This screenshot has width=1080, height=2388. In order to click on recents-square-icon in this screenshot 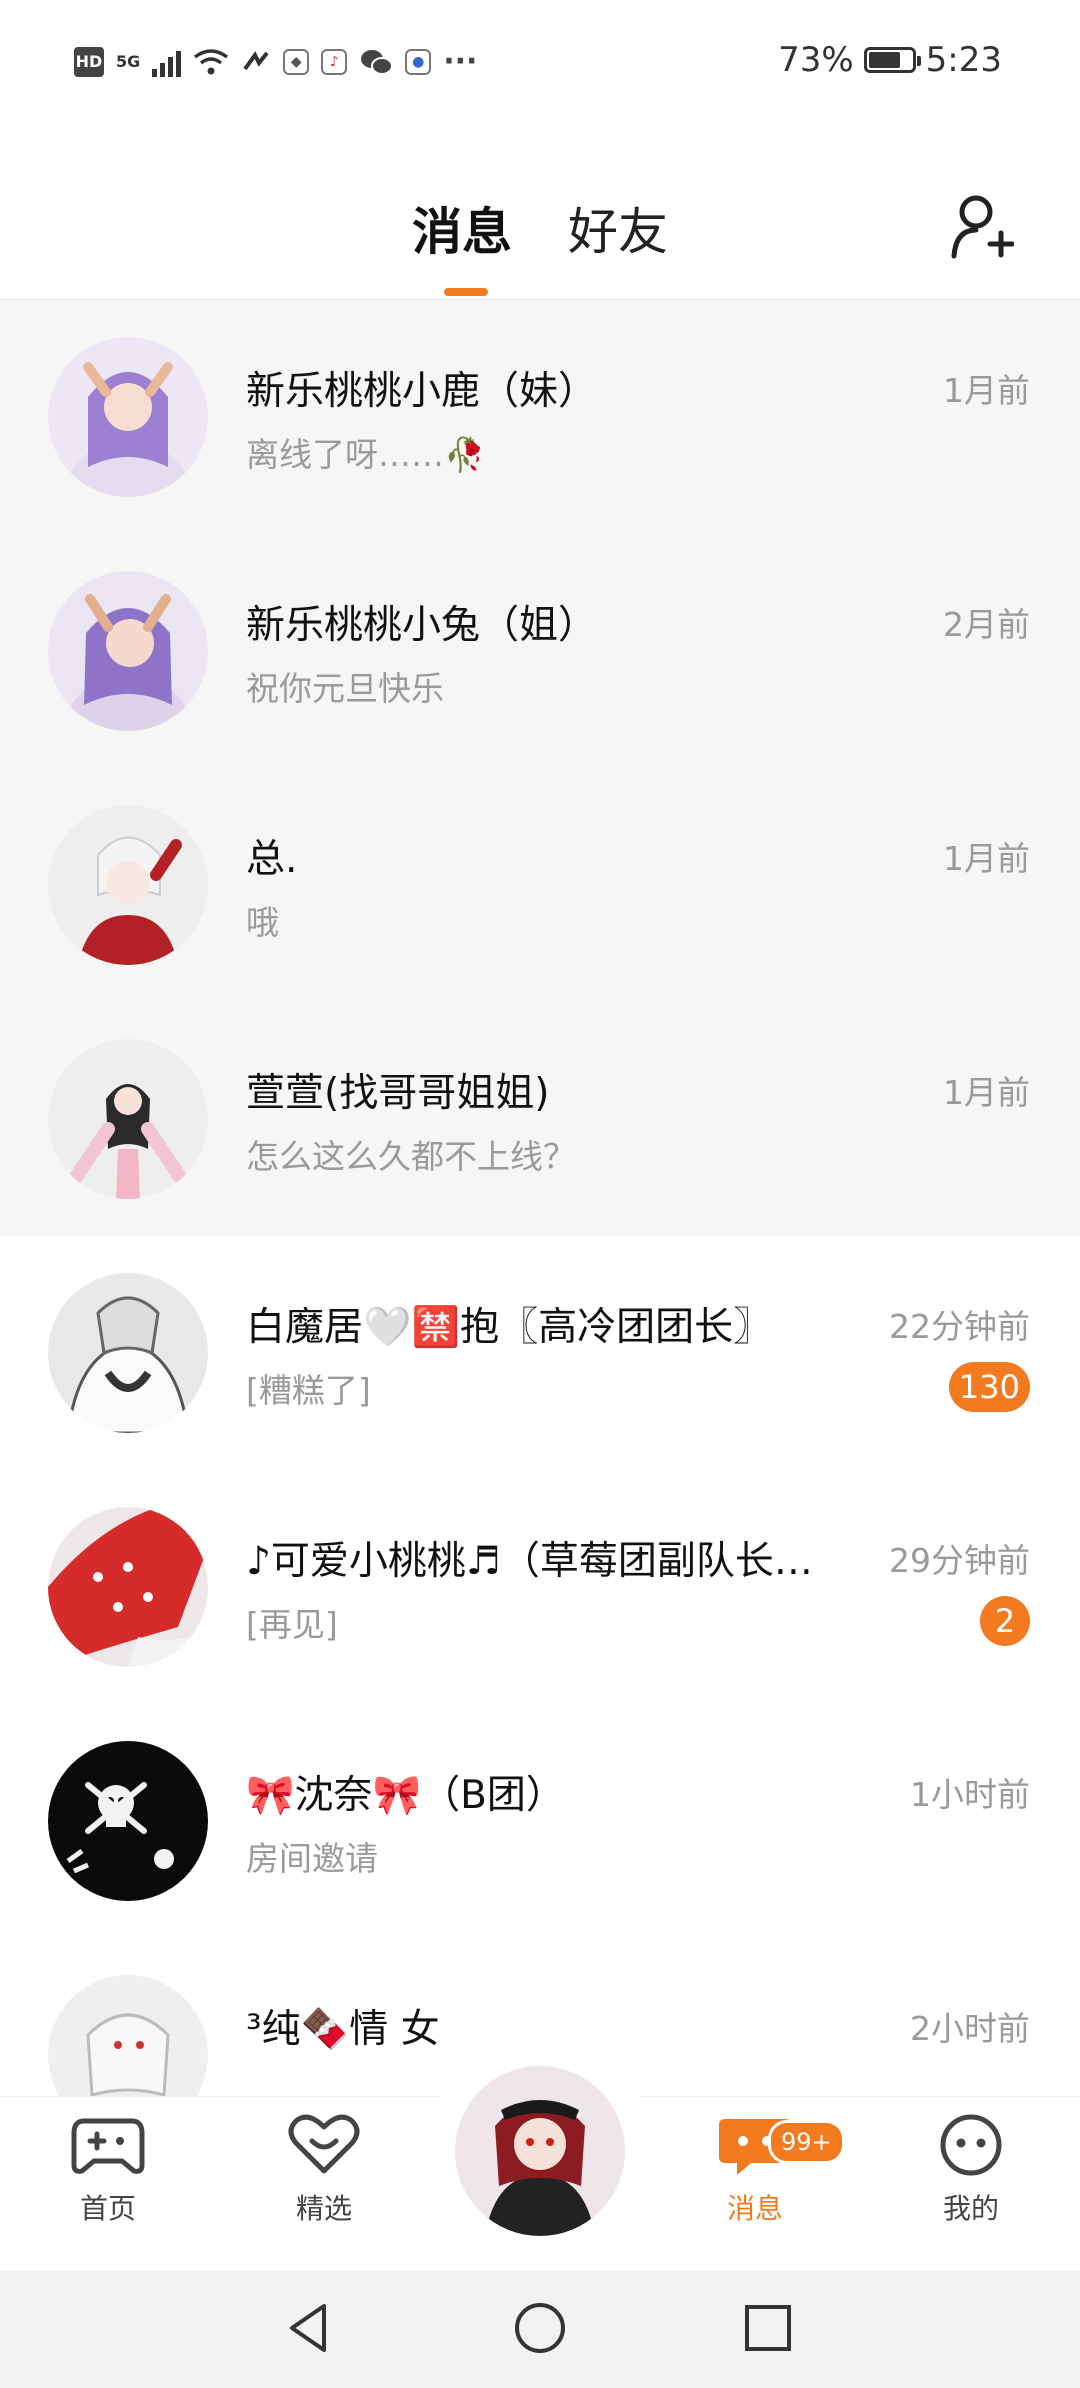, I will do `click(768, 2328)`.